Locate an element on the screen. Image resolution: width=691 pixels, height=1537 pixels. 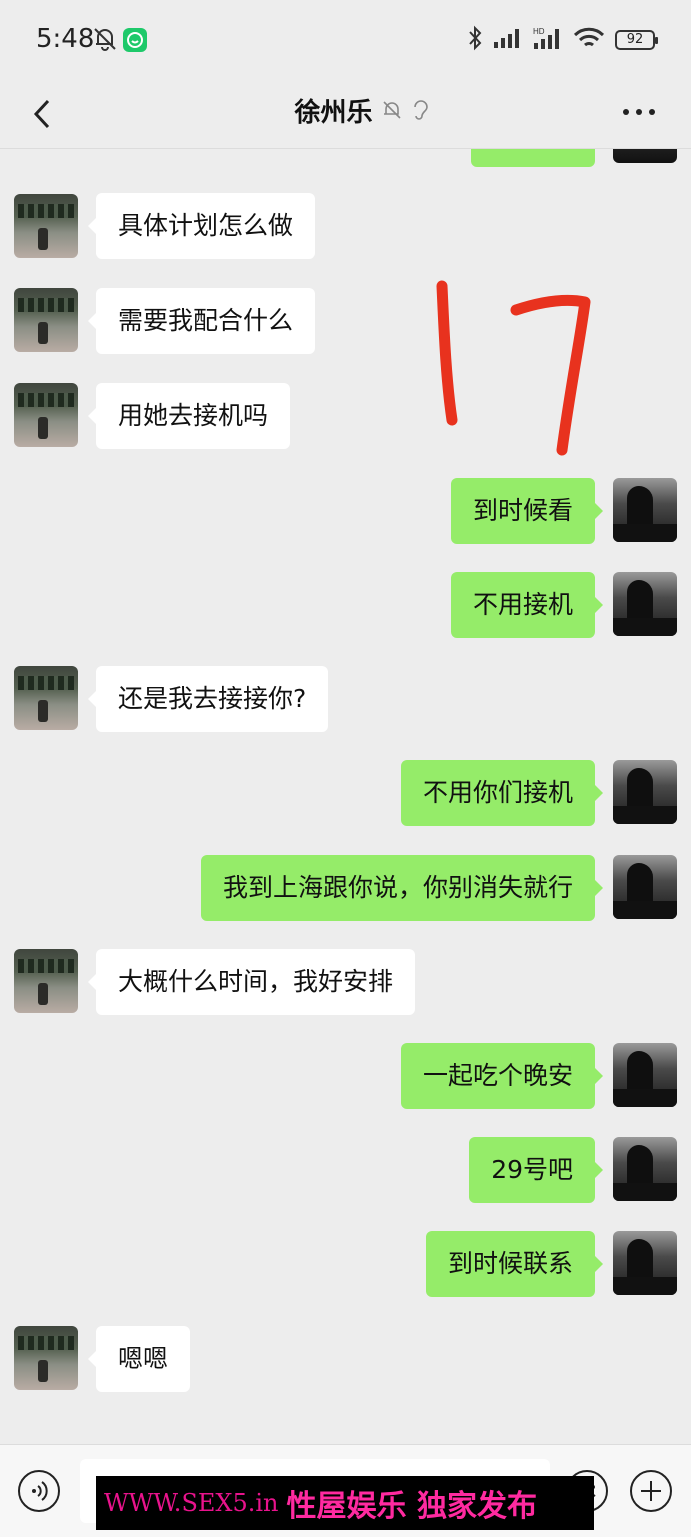
ear-icon is located at coordinates (421, 110).